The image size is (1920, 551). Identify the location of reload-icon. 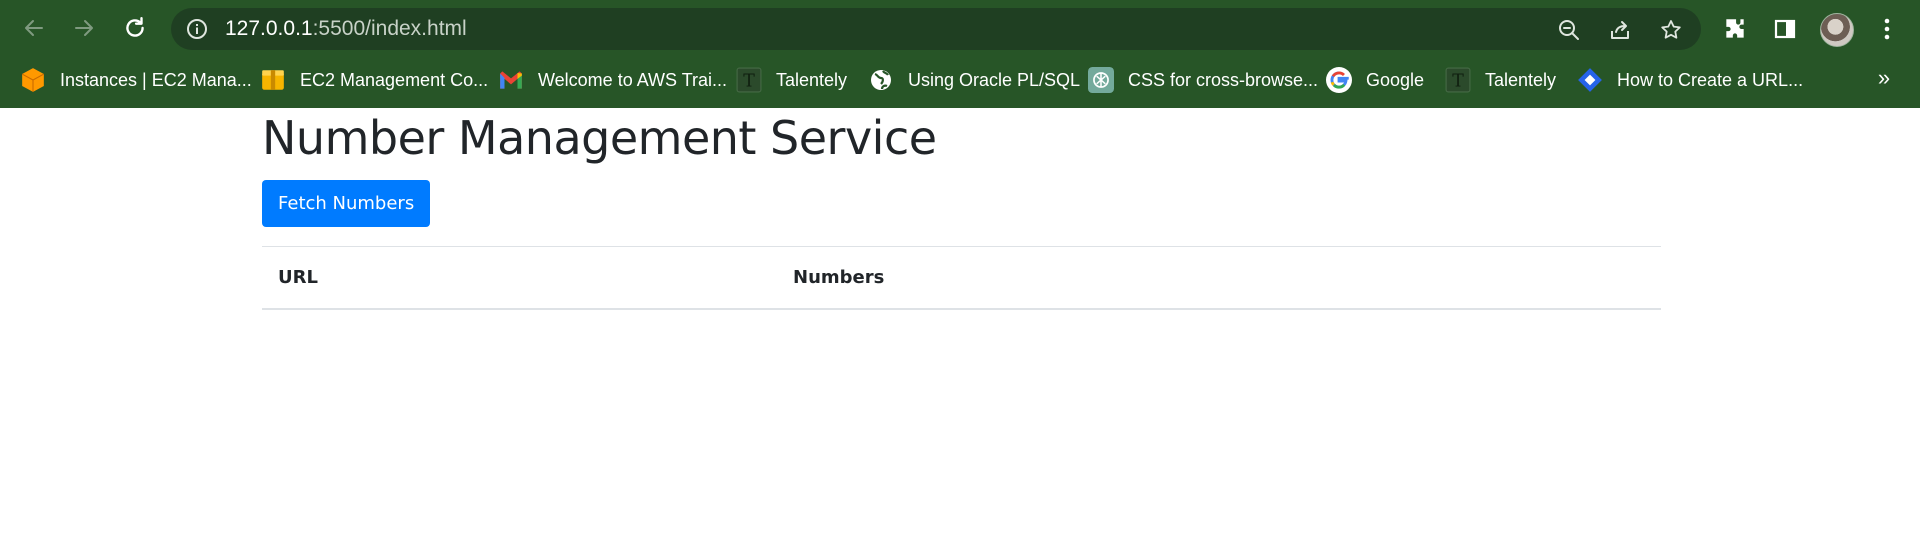
(135, 27).